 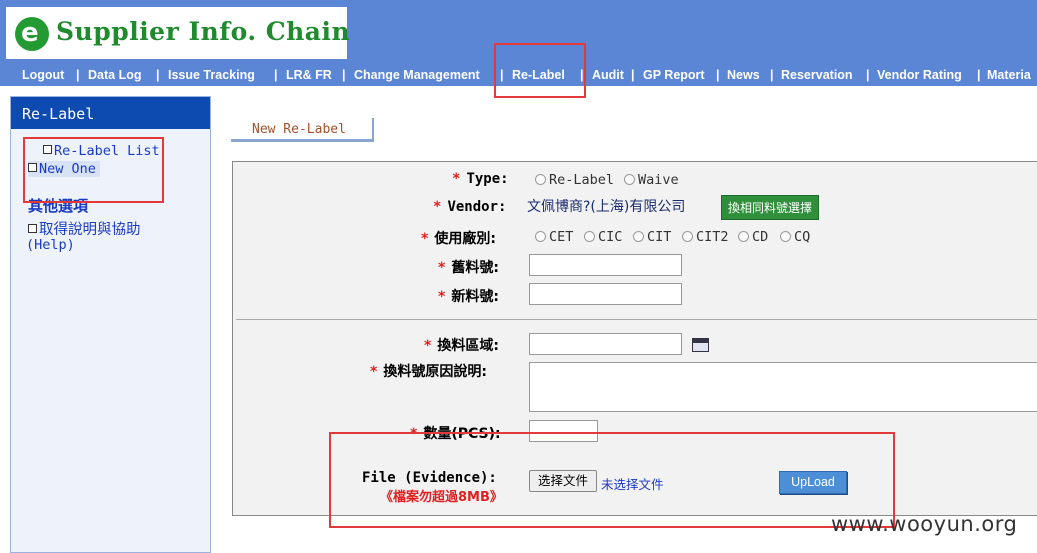 I want to click on nav-reservation: Reservation, so click(x=817, y=75).